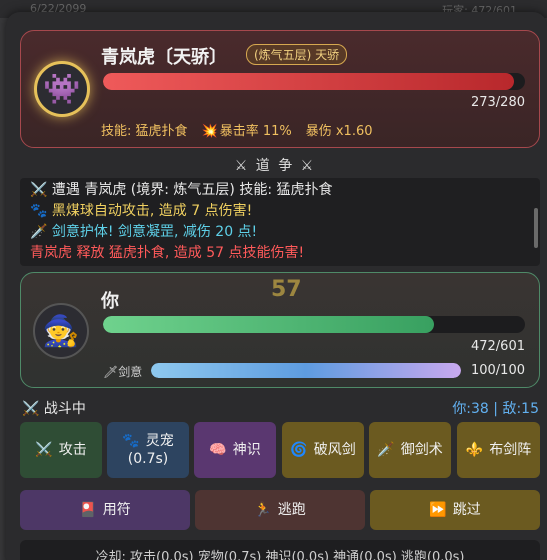 The width and height of the screenshot is (547, 560). I want to click on enemy-hp-text: 273/280, so click(497, 102).